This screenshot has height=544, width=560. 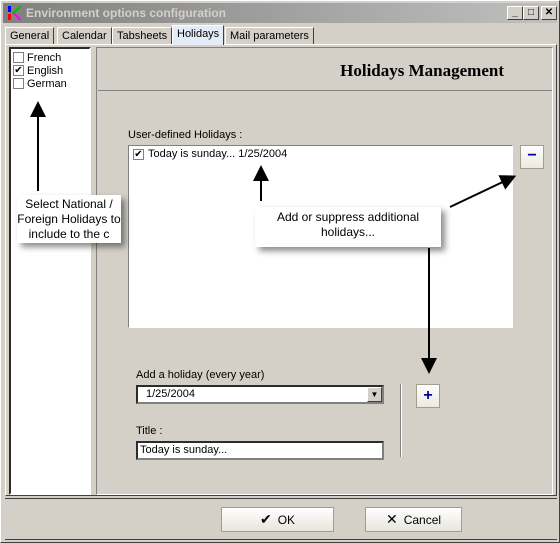 I want to click on tab-tabsheets: Tabsheets, so click(x=142, y=36).